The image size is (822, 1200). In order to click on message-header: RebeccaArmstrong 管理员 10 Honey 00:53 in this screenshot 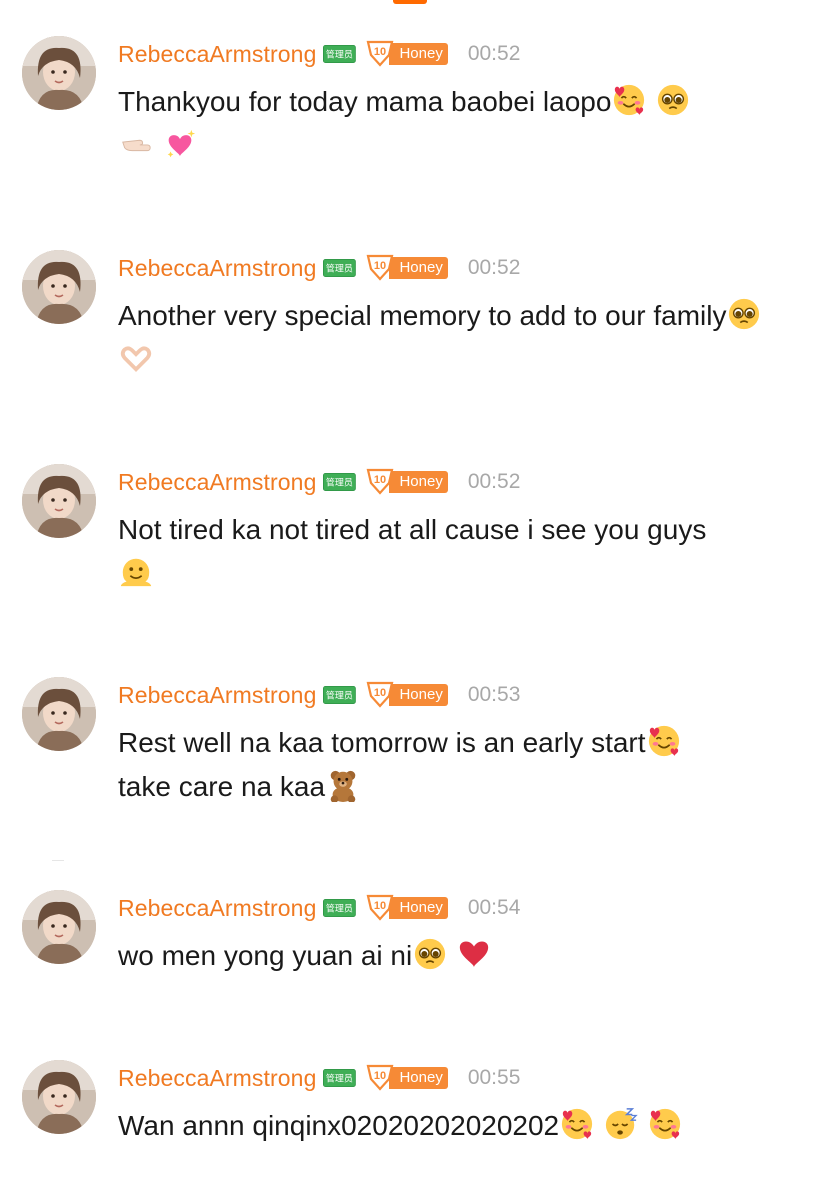, I will do `click(319, 695)`.